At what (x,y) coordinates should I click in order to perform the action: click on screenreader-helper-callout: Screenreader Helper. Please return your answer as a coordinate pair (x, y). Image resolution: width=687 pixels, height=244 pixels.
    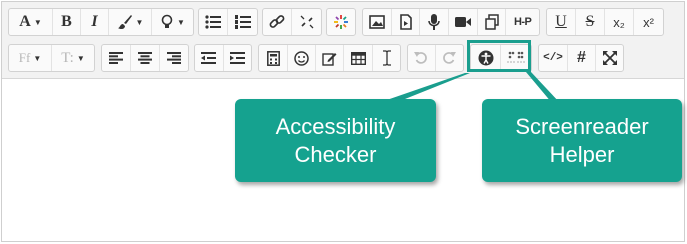
    Looking at the image, I should click on (582, 140).